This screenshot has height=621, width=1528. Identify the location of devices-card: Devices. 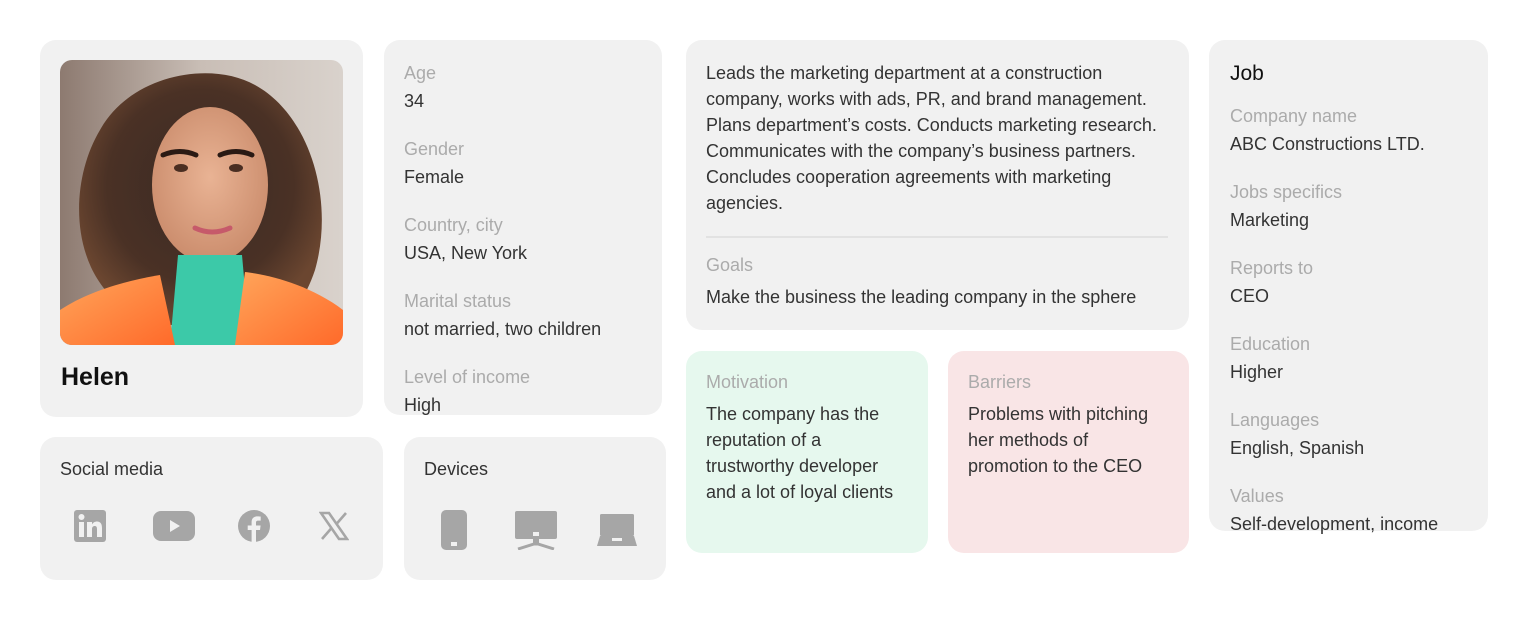
(535, 508).